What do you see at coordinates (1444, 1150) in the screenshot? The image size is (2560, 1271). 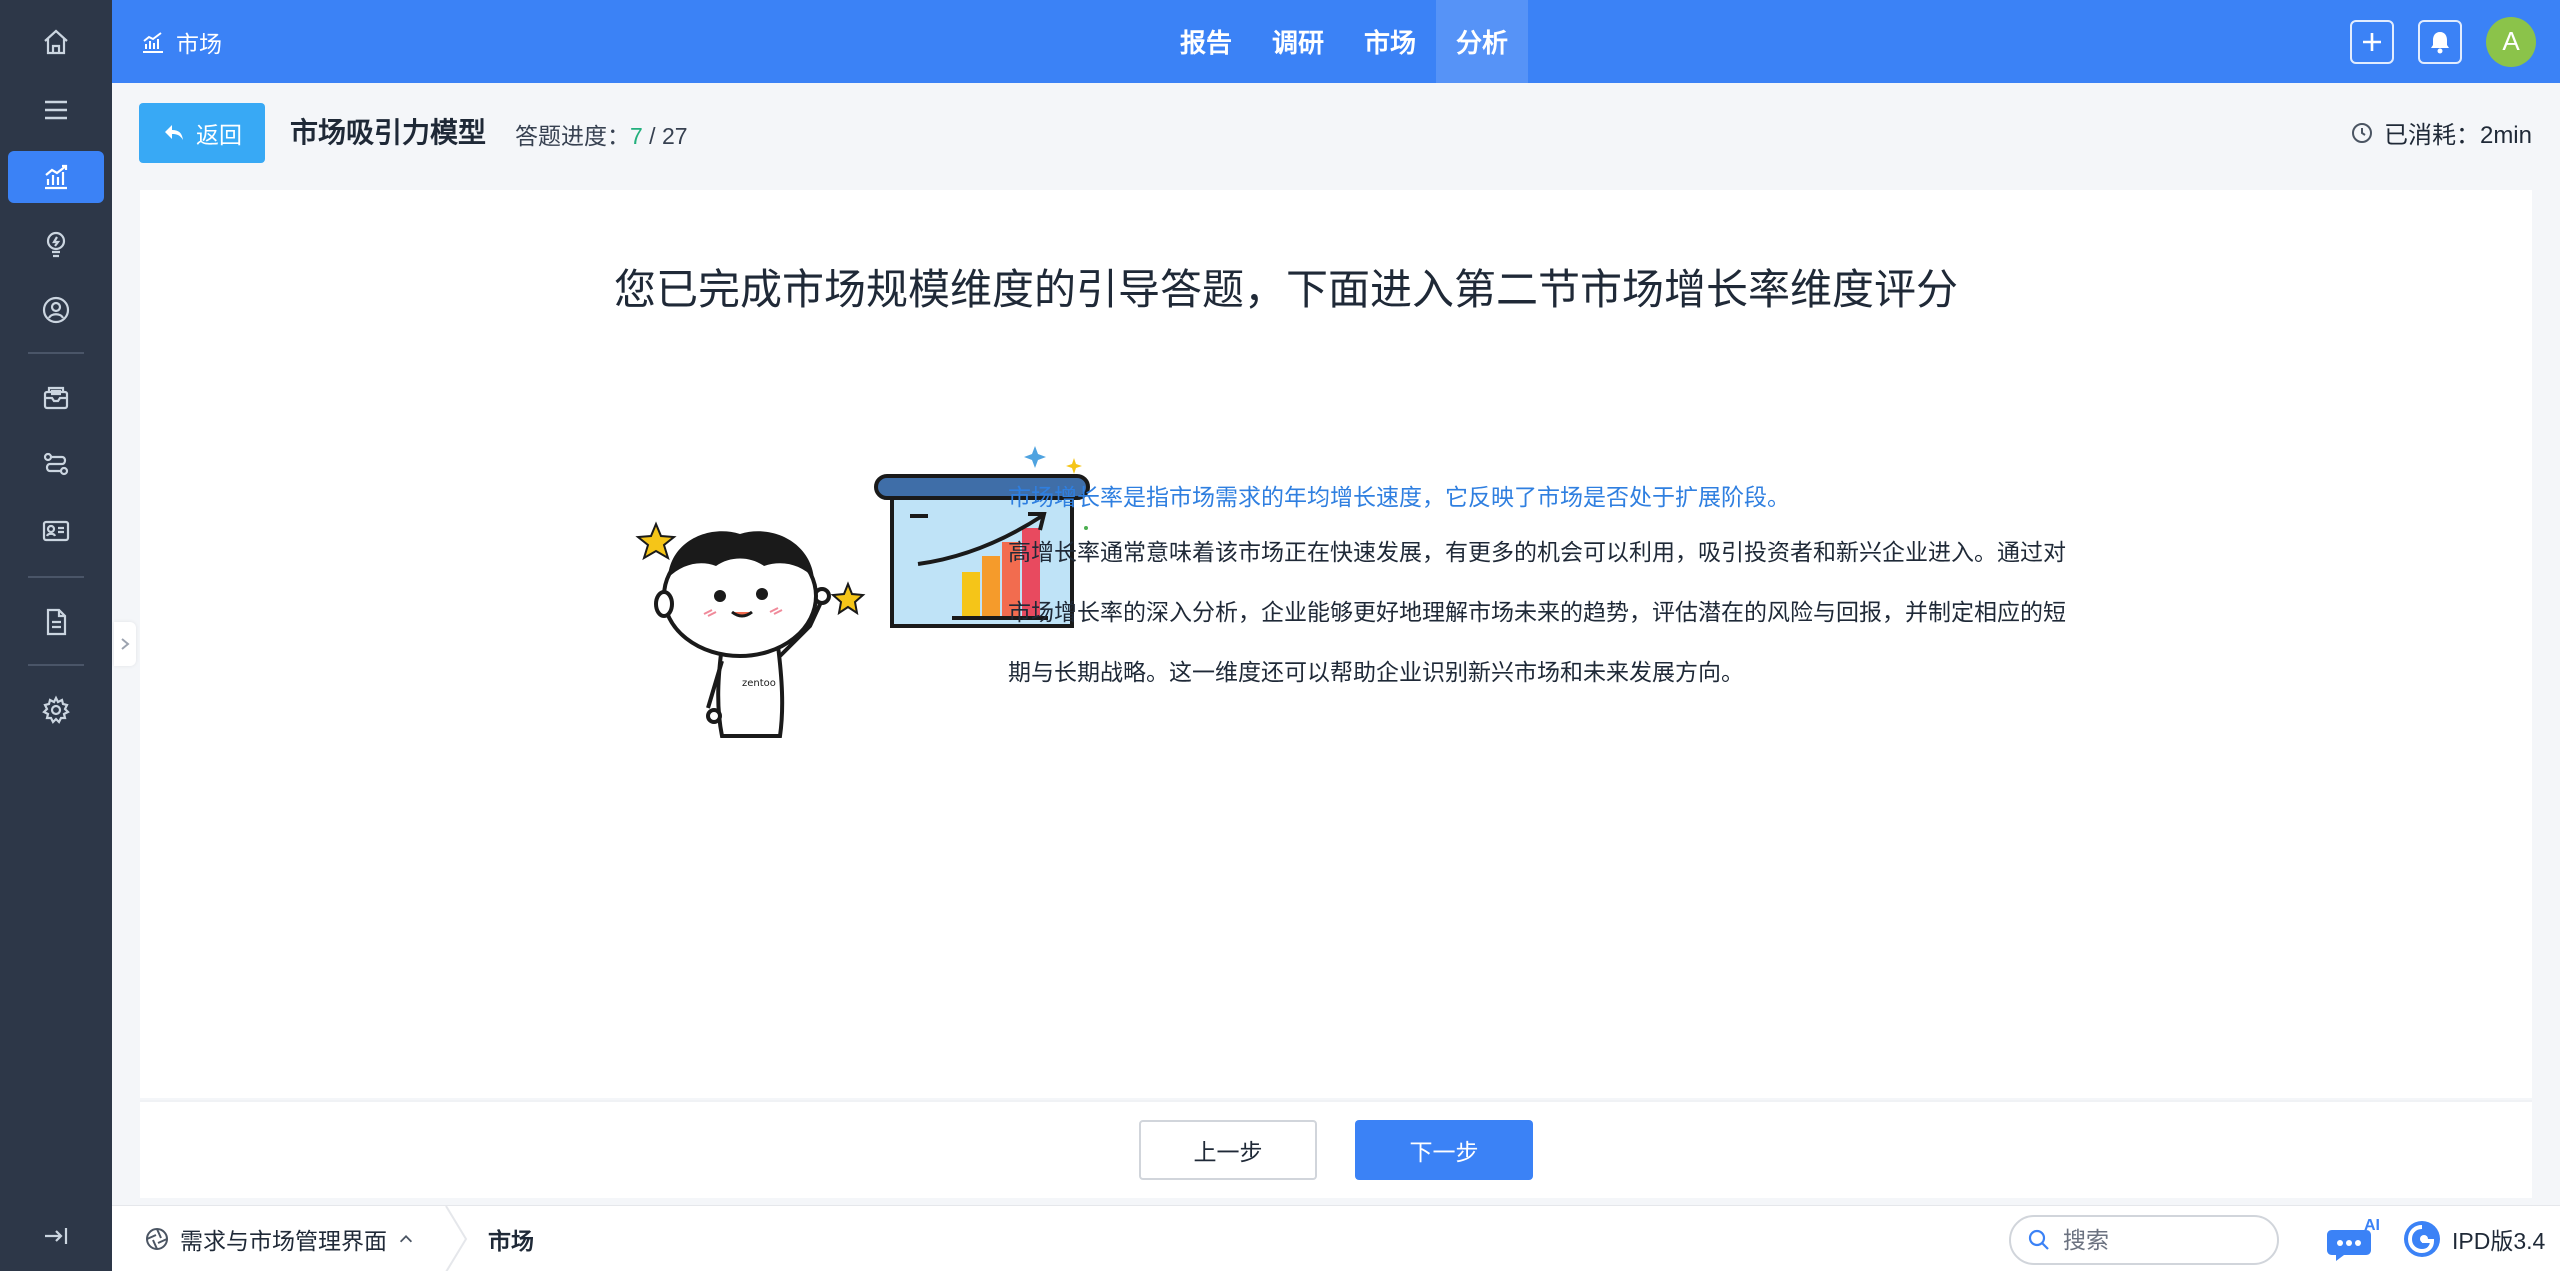 I see `next-step-button: 下一步` at bounding box center [1444, 1150].